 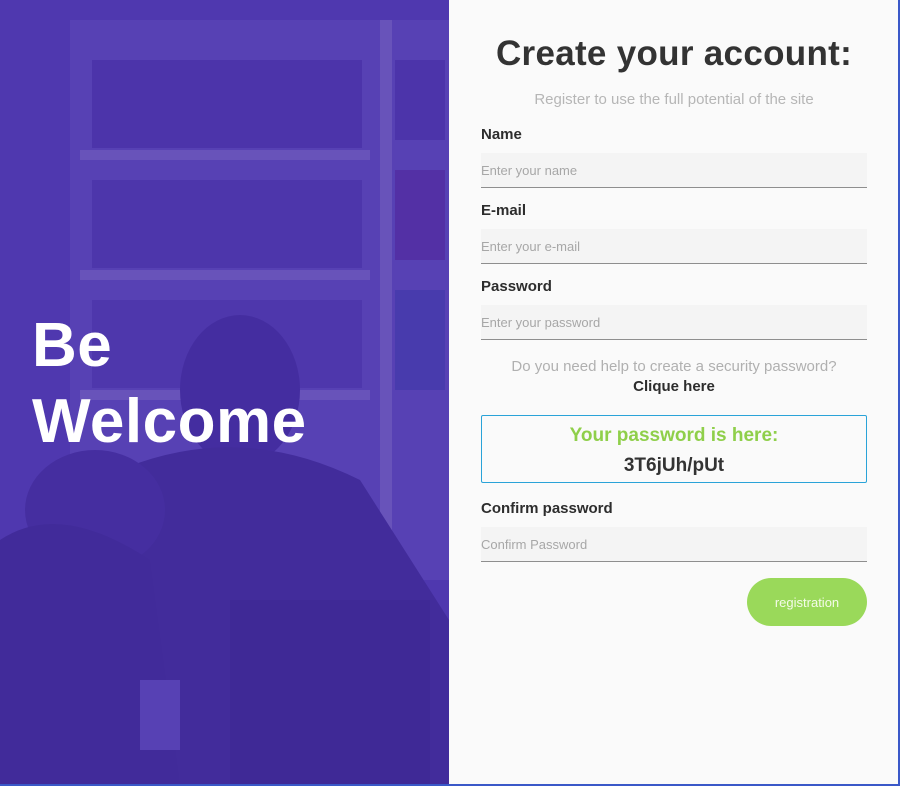 I want to click on name-field-wrapper, so click(x=674, y=170).